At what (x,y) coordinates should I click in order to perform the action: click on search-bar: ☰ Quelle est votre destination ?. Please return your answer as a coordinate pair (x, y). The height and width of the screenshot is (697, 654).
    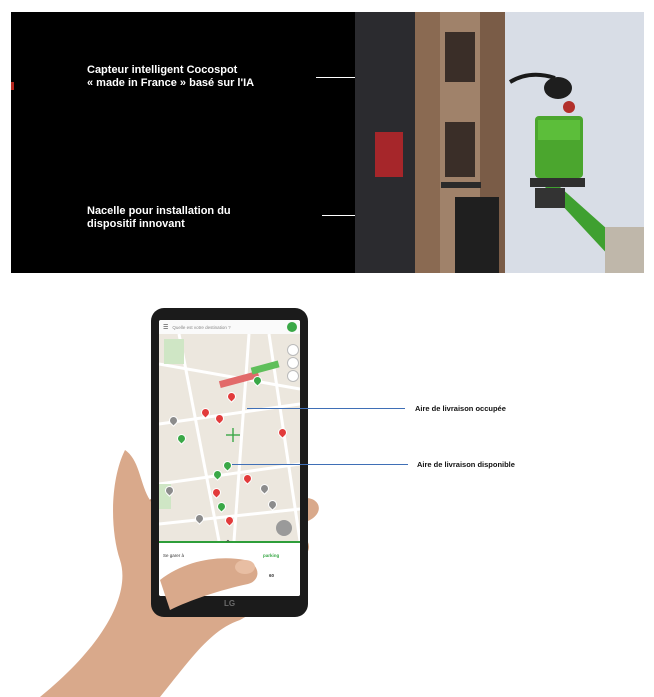
    Looking at the image, I should click on (229, 327).